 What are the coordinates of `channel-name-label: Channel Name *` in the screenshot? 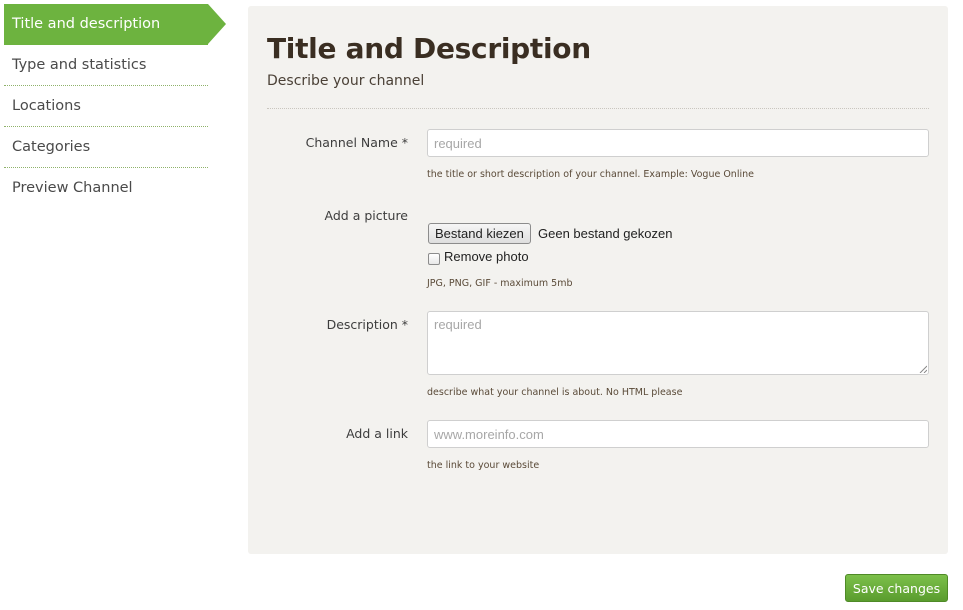 It's located at (356, 142).